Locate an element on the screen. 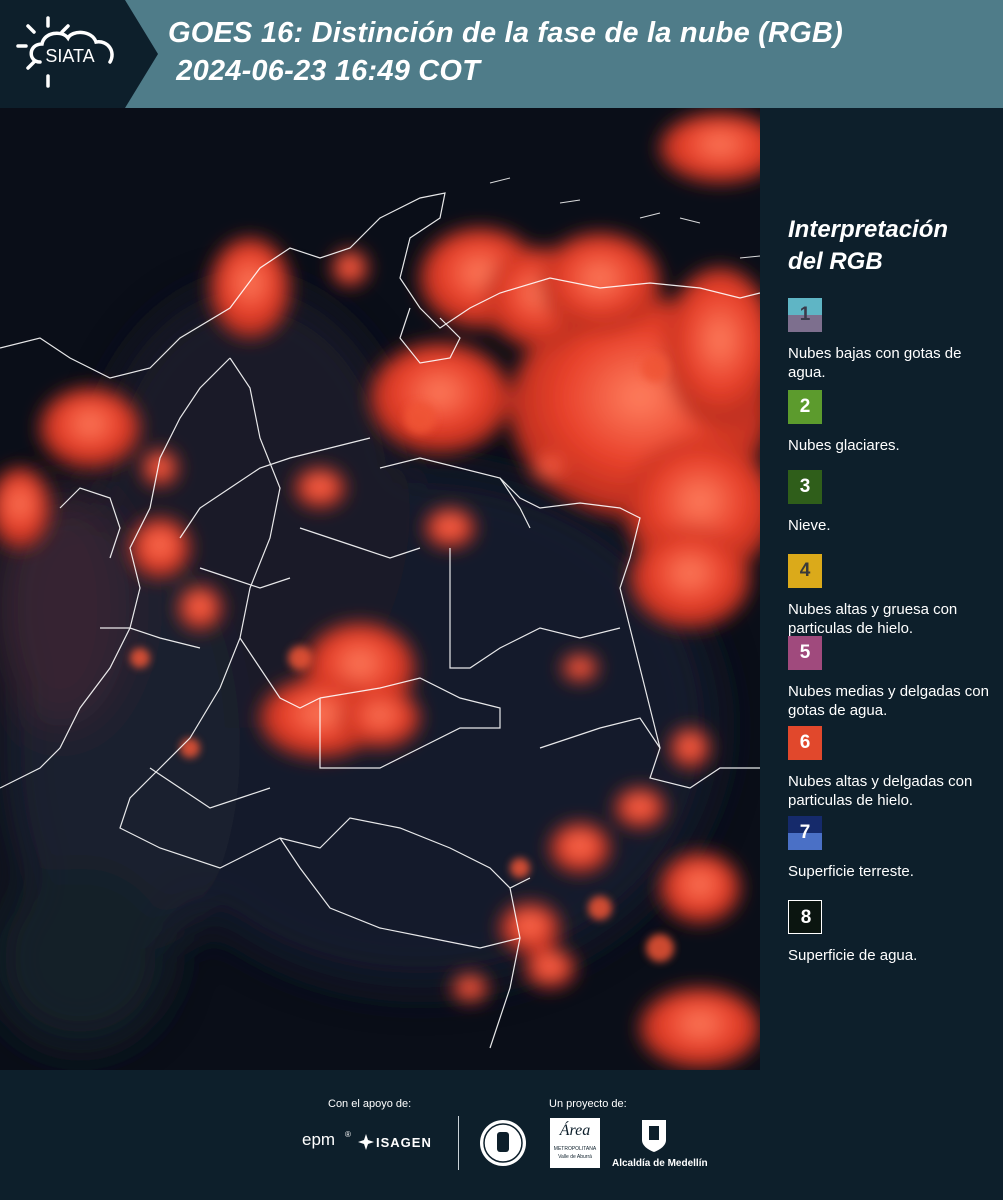 This screenshot has width=1003, height=1200. legend-swatch: 4 is located at coordinates (805, 571).